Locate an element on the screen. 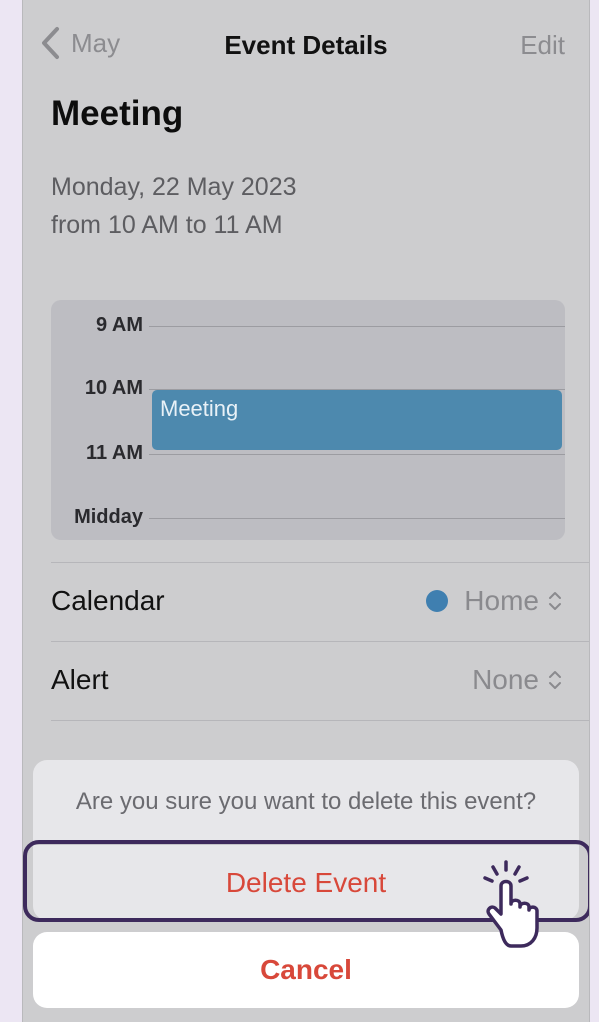  alert-value: None is located at coordinates (517, 680).